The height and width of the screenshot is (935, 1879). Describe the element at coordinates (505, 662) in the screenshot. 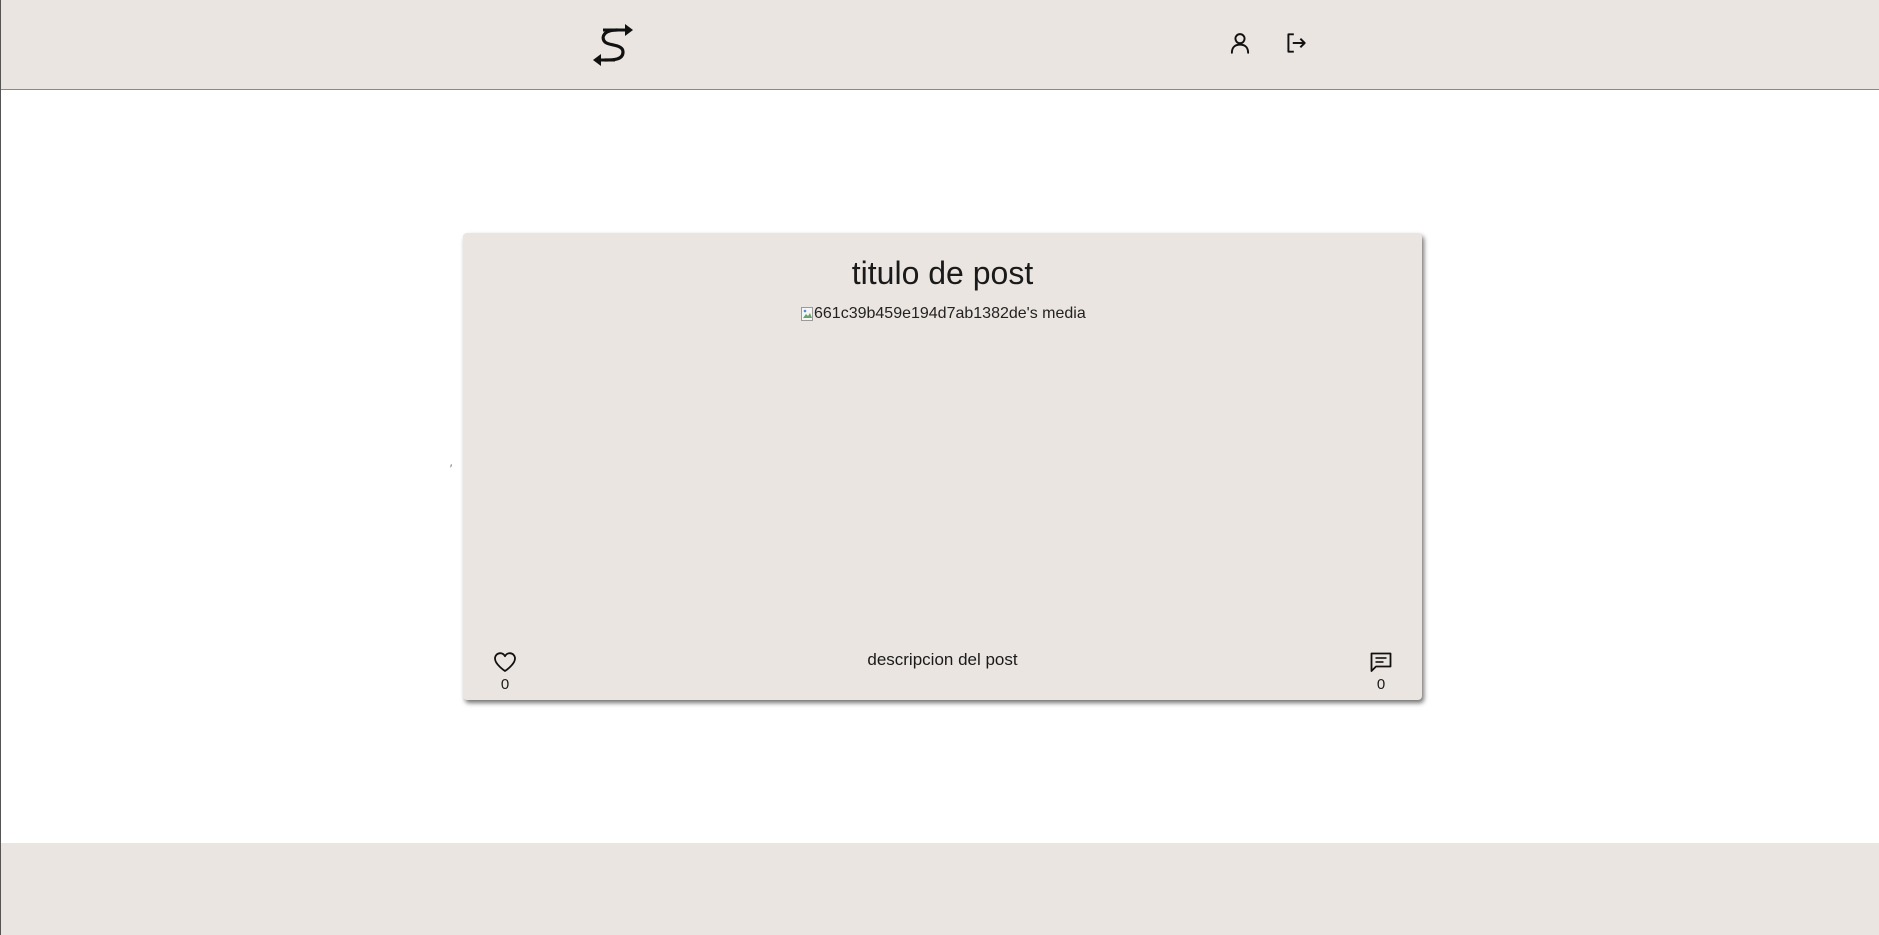

I see `heart-icon` at that location.